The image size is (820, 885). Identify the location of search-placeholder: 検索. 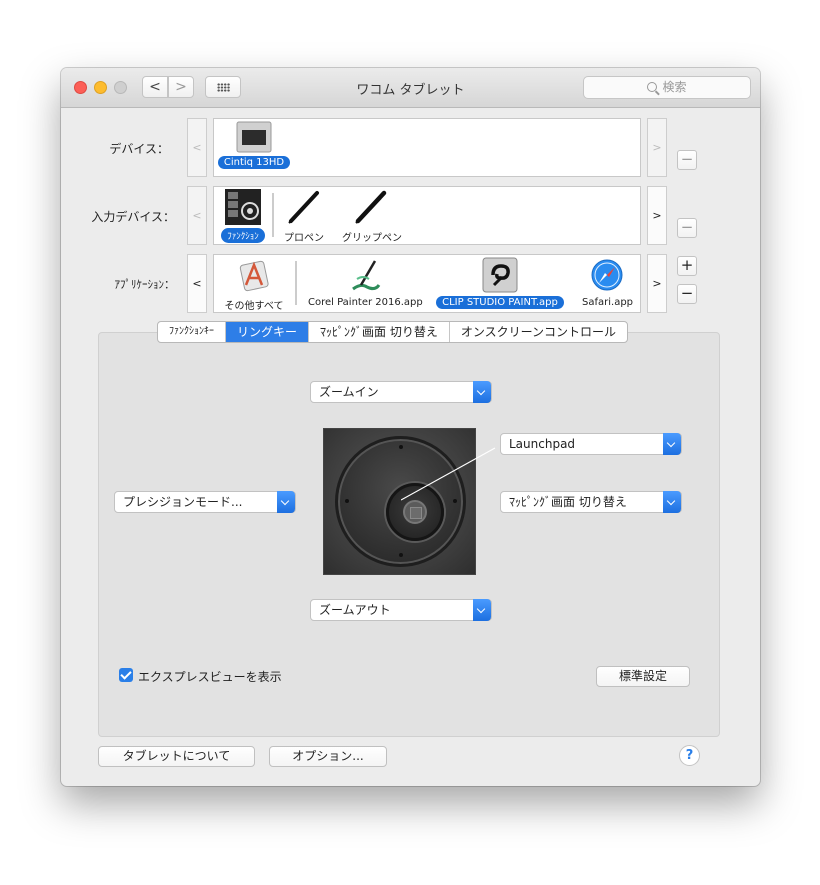
(674, 87).